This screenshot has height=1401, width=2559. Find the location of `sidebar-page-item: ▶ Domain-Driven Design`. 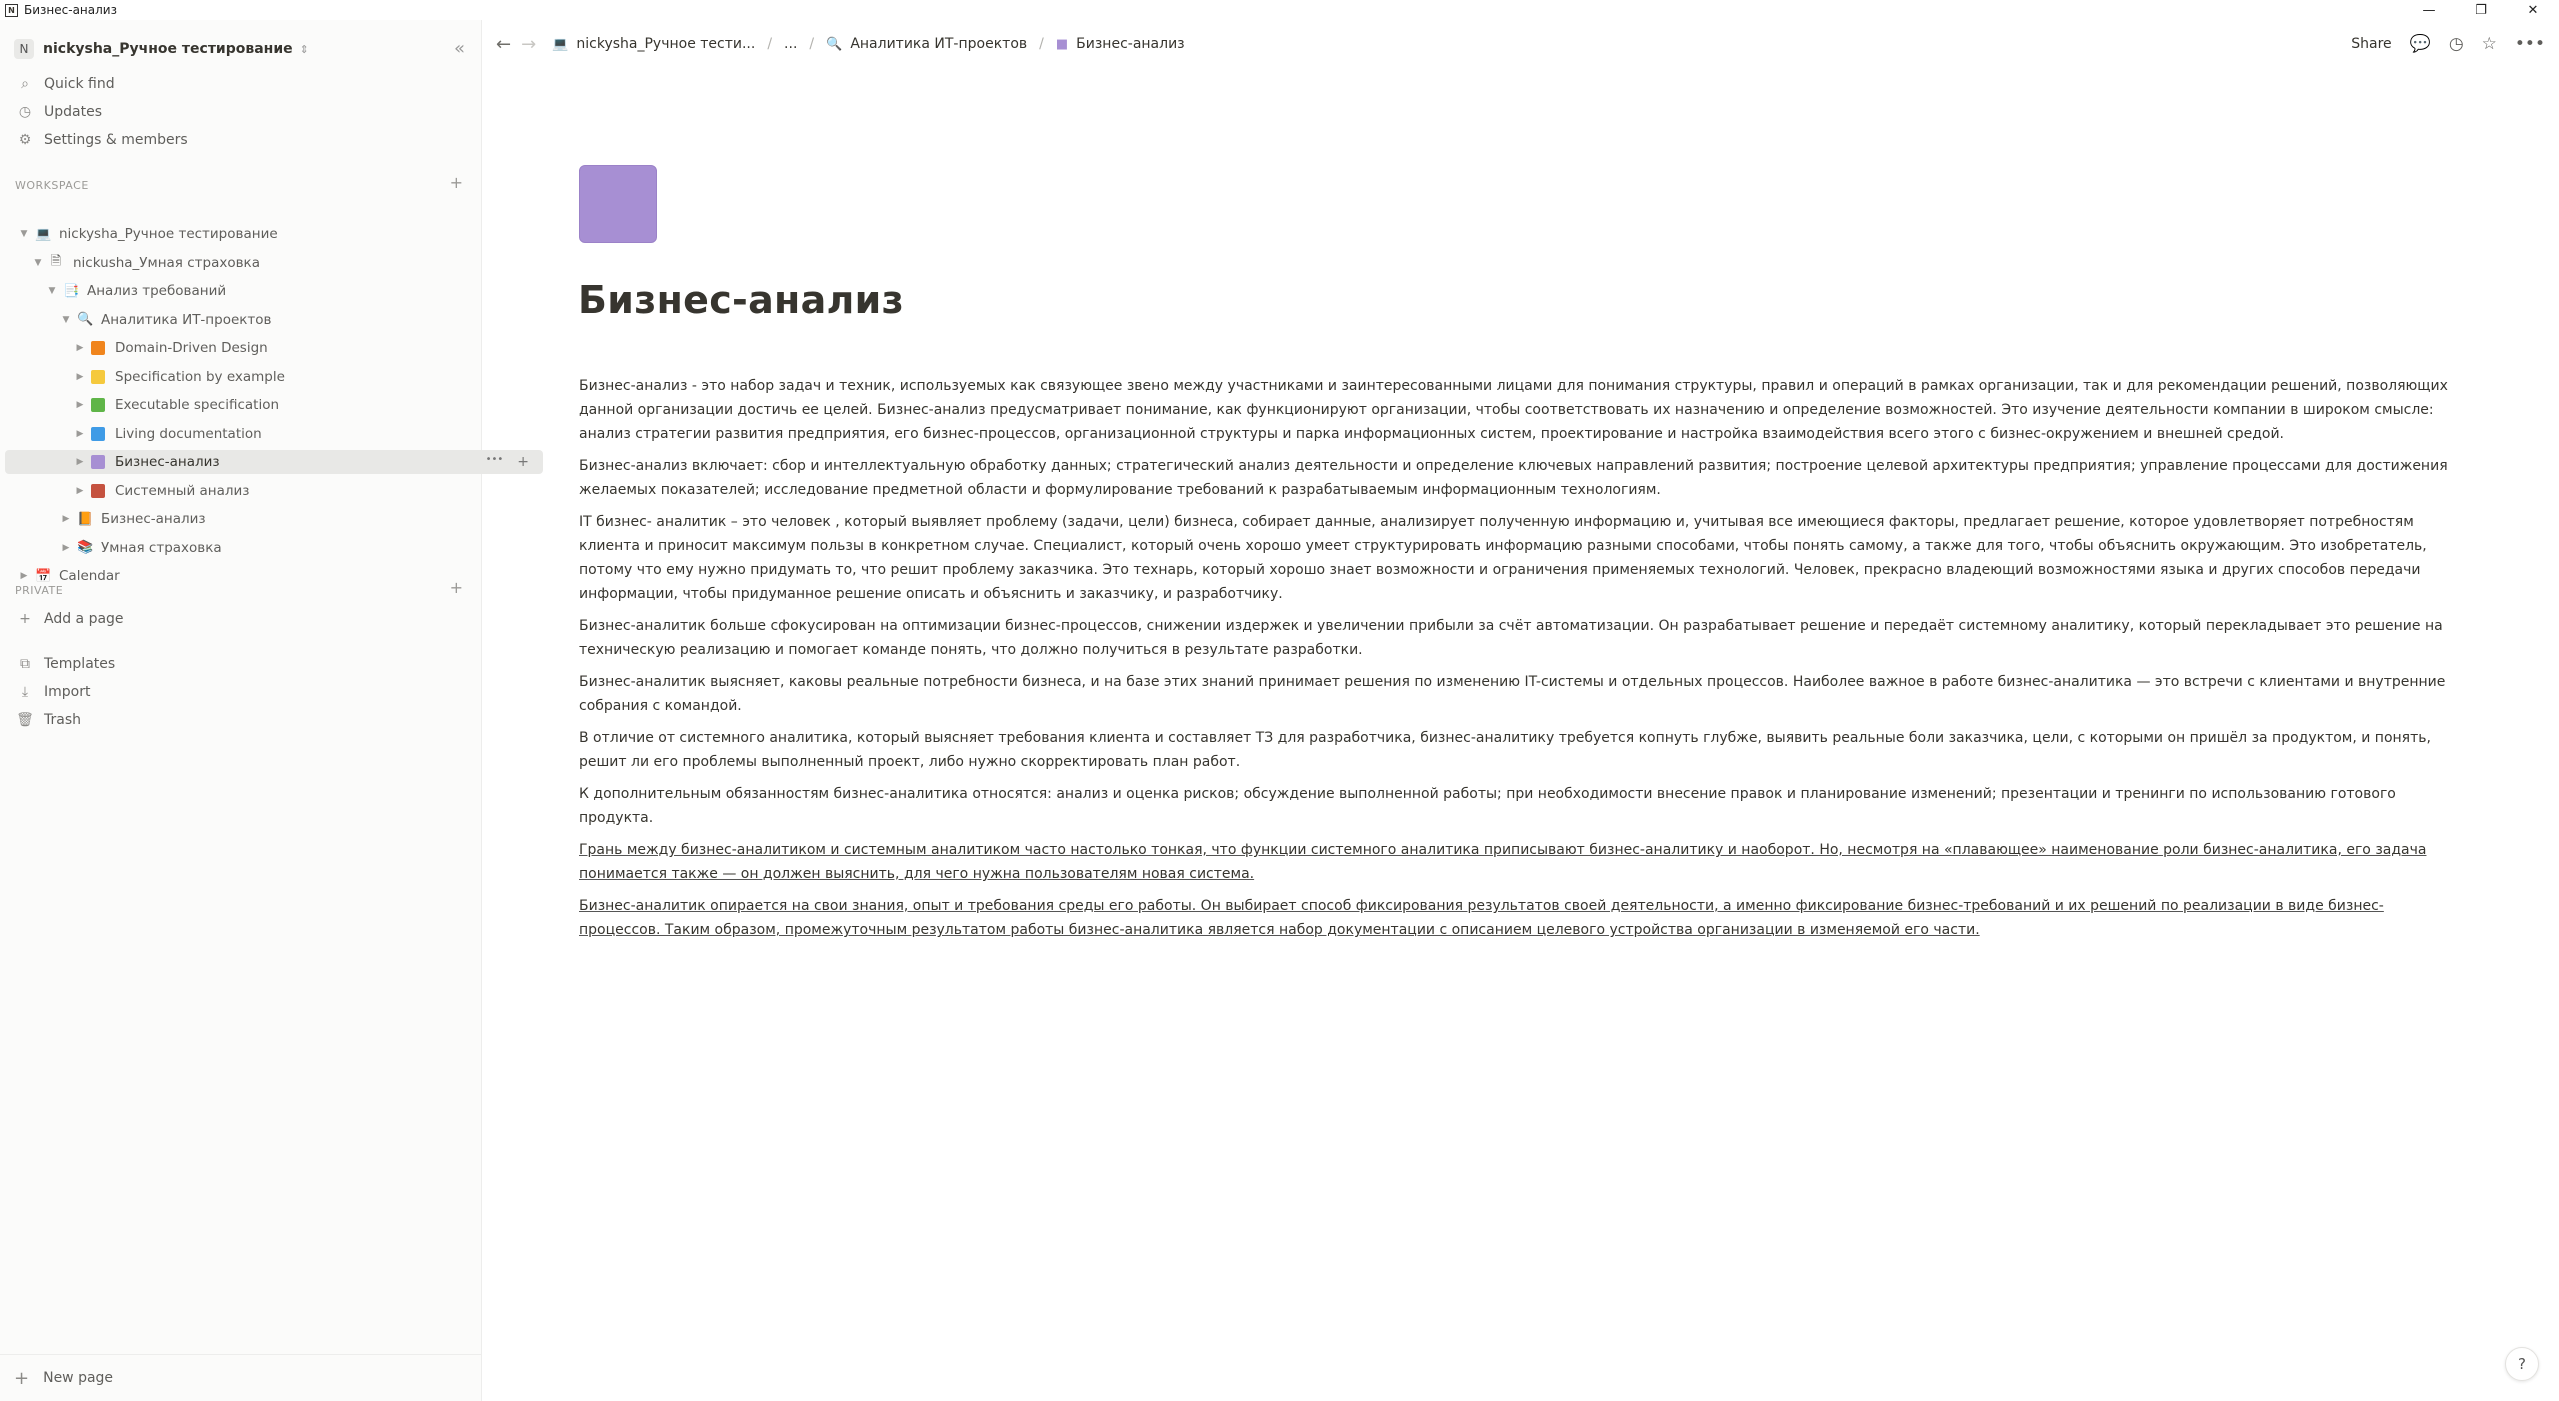

sidebar-page-item: ▶ Domain-Driven Design is located at coordinates (274, 348).